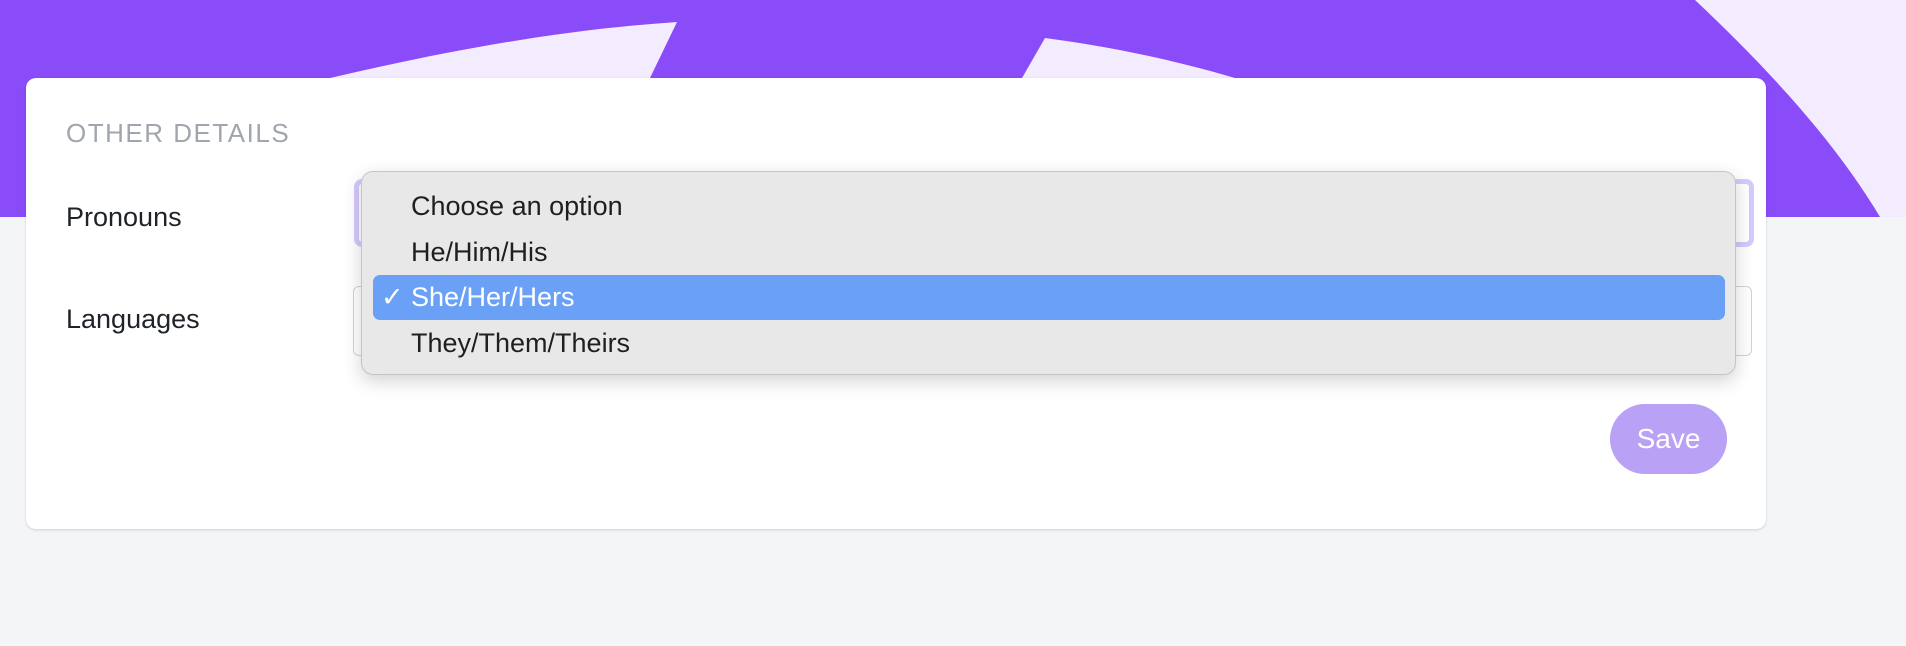  I want to click on dropdown-option-choose: Choose an option, so click(1049, 206).